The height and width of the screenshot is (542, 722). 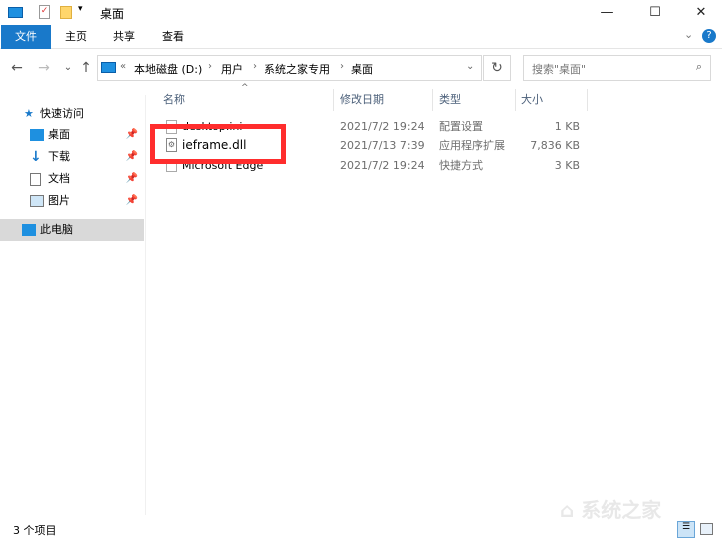 I want to click on column-header-size: 大小, so click(x=532, y=100).